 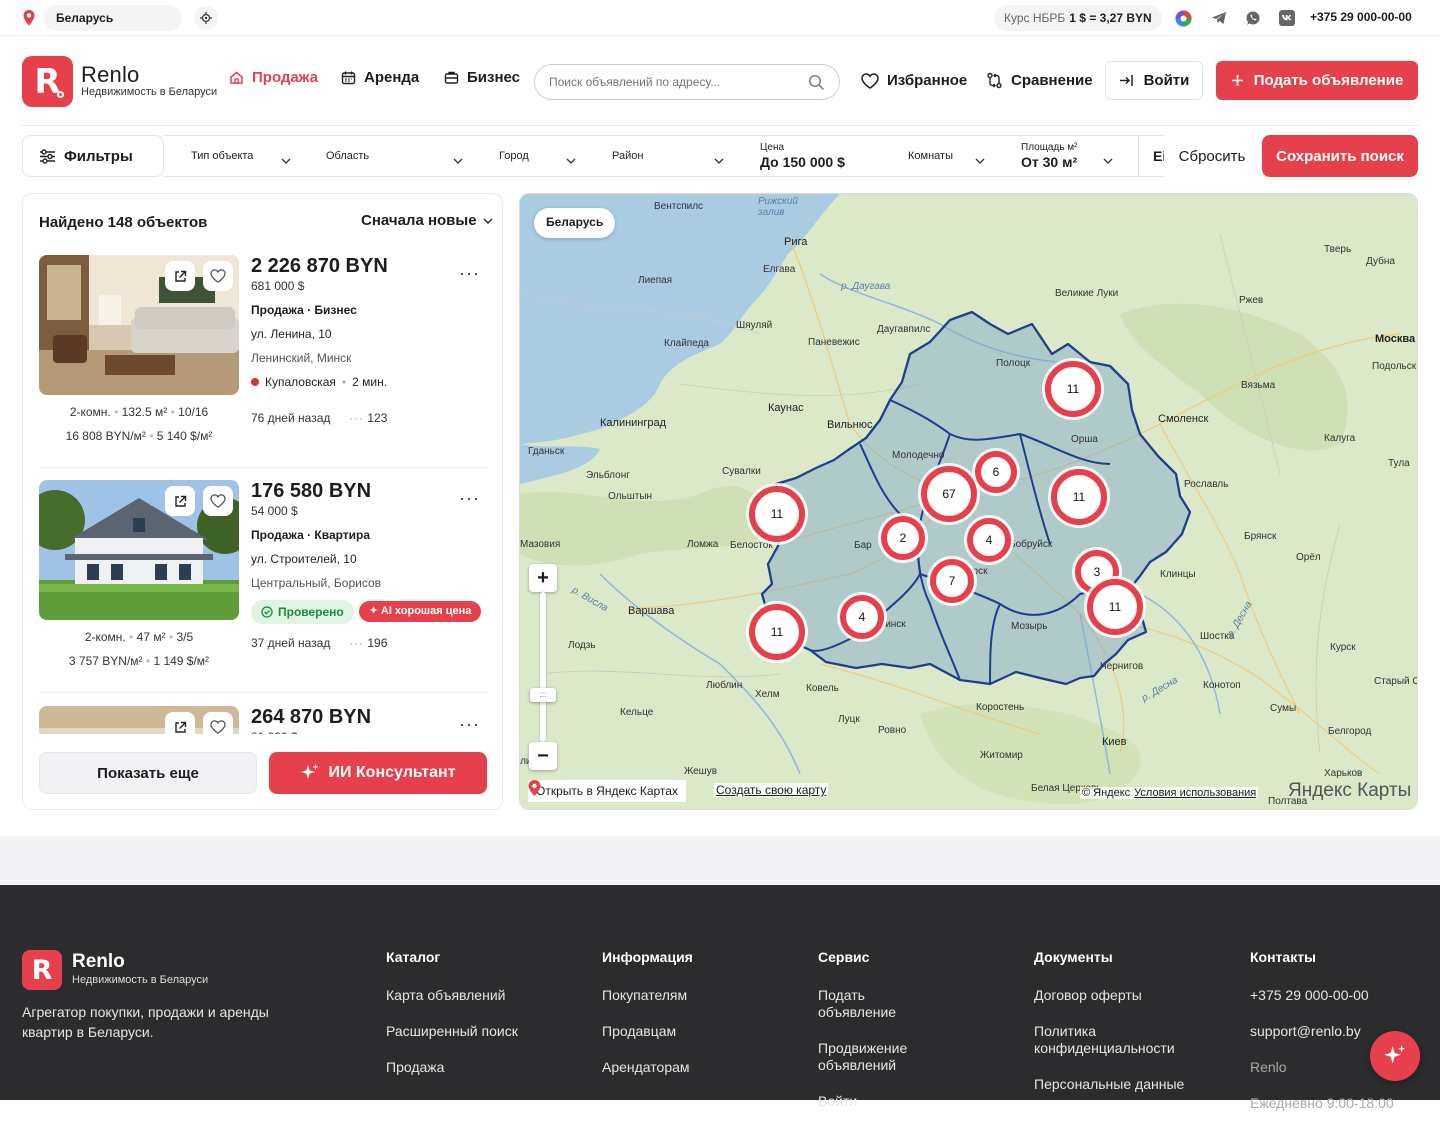 What do you see at coordinates (1183, 18) in the screenshot?
I see `color-wheel-icon` at bounding box center [1183, 18].